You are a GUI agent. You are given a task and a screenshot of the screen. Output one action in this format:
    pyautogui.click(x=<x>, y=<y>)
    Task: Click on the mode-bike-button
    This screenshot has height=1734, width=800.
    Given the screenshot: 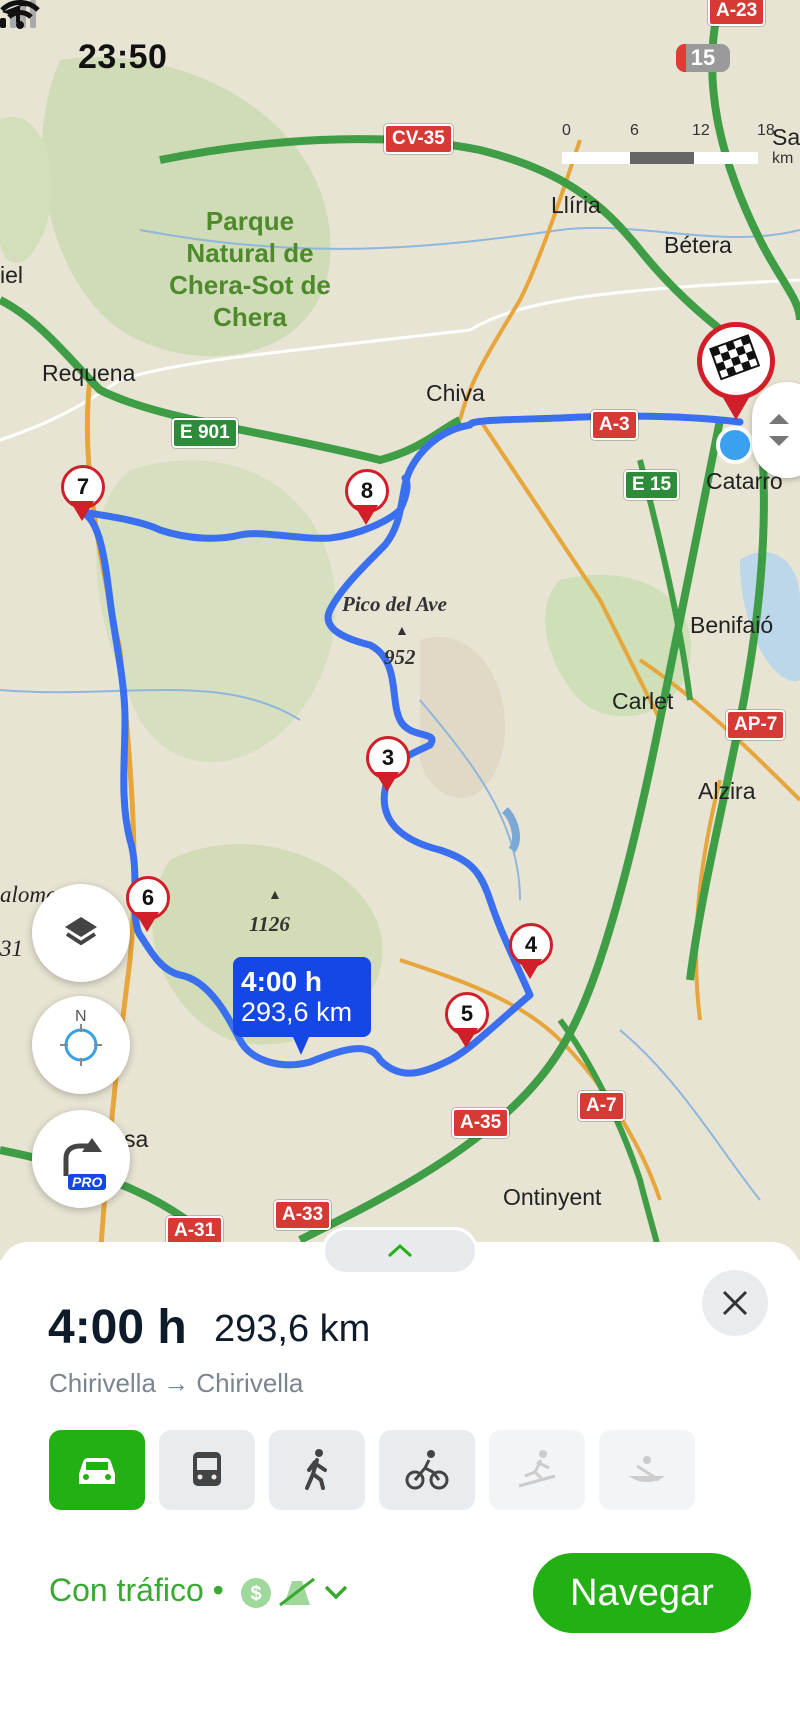 What is the action you would take?
    pyautogui.click(x=427, y=1470)
    